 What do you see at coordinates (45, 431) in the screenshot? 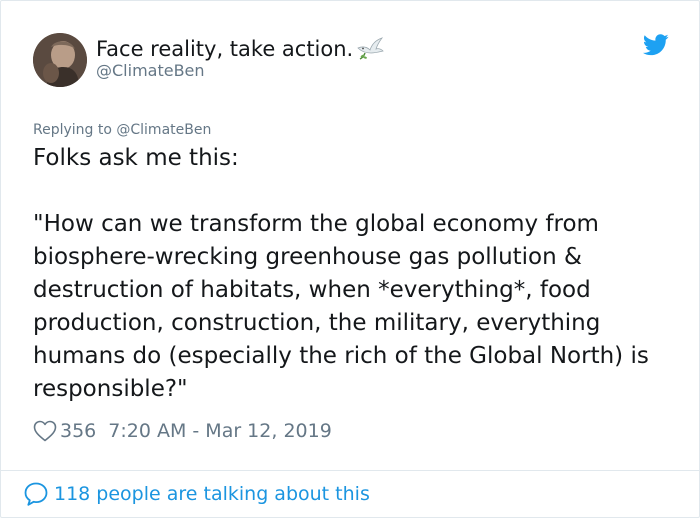
I see `heart-icon` at bounding box center [45, 431].